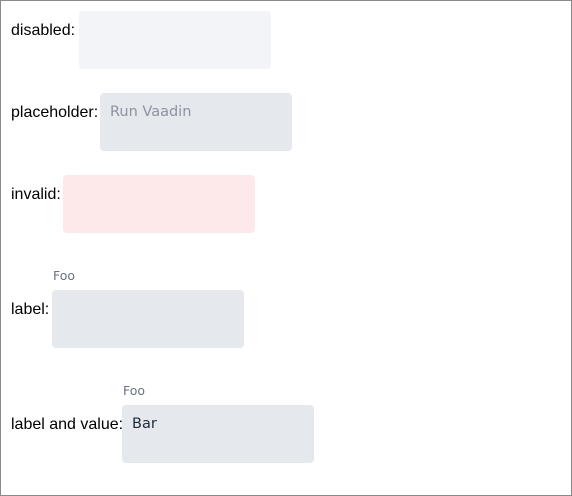 This screenshot has height=496, width=572. I want to click on disabled-row-label: disabled:, so click(43, 30).